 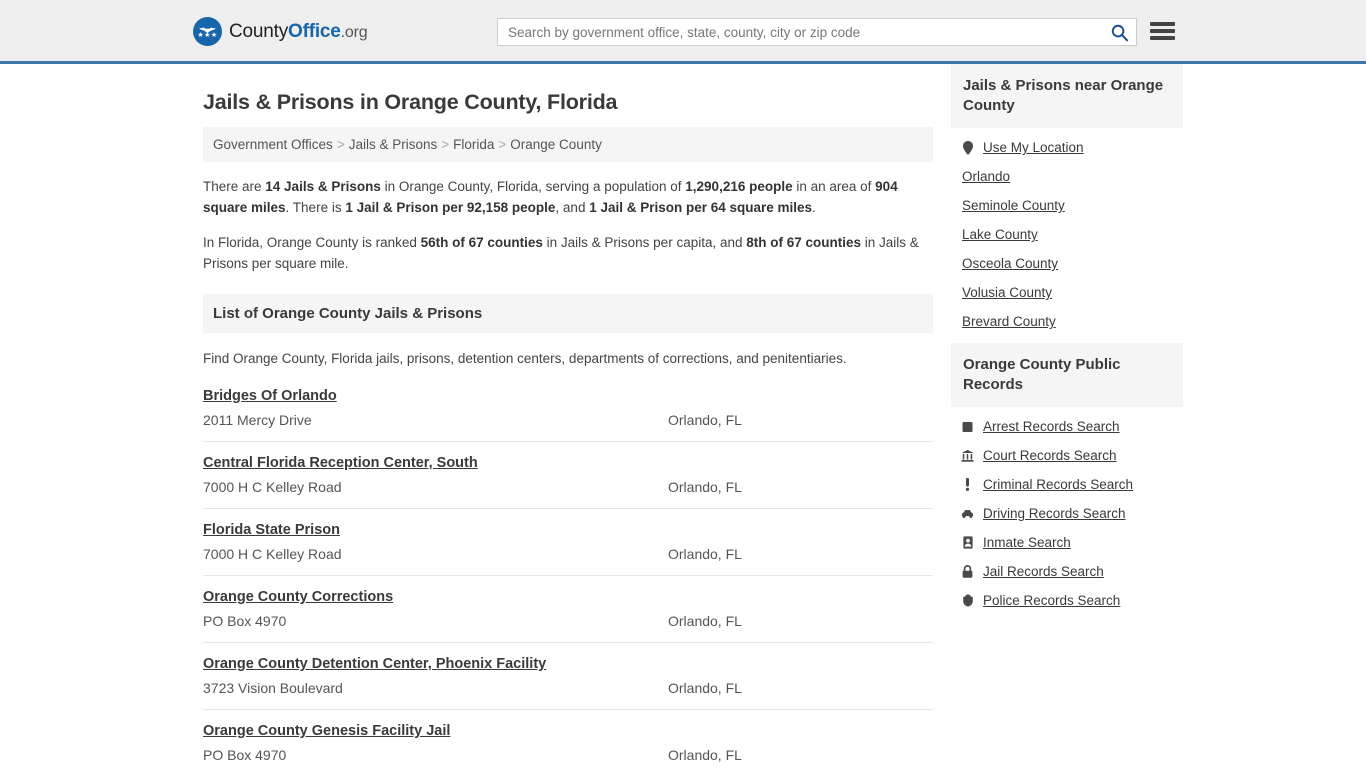 What do you see at coordinates (1072, 292) in the screenshot?
I see `sidebar-item-volusia-county: Volusia County` at bounding box center [1072, 292].